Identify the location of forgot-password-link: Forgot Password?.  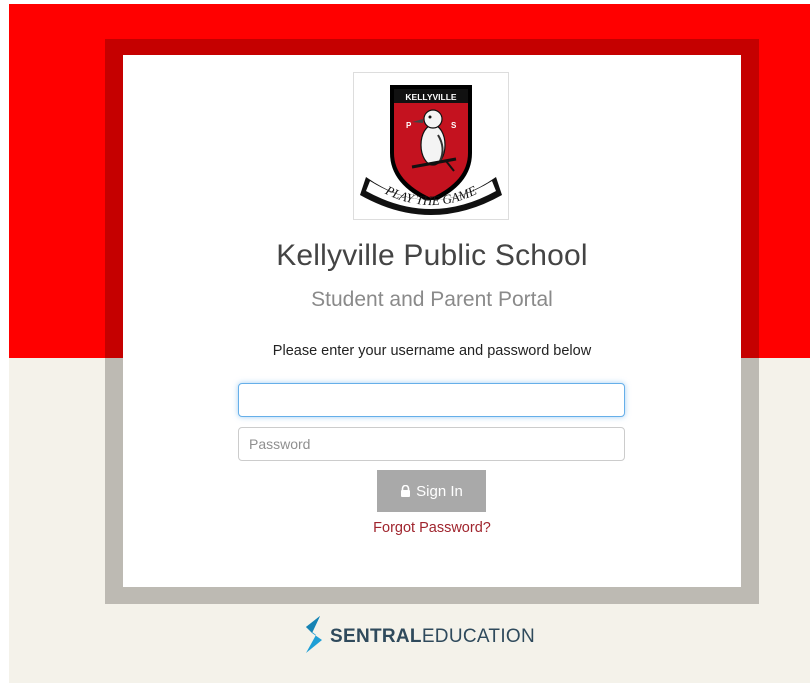
(432, 528).